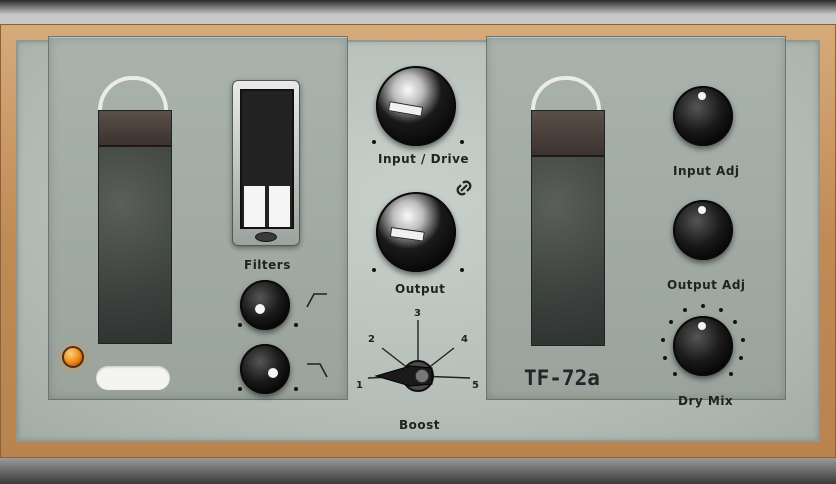 The image size is (836, 484). I want to click on output-adj-knob, so click(703, 230).